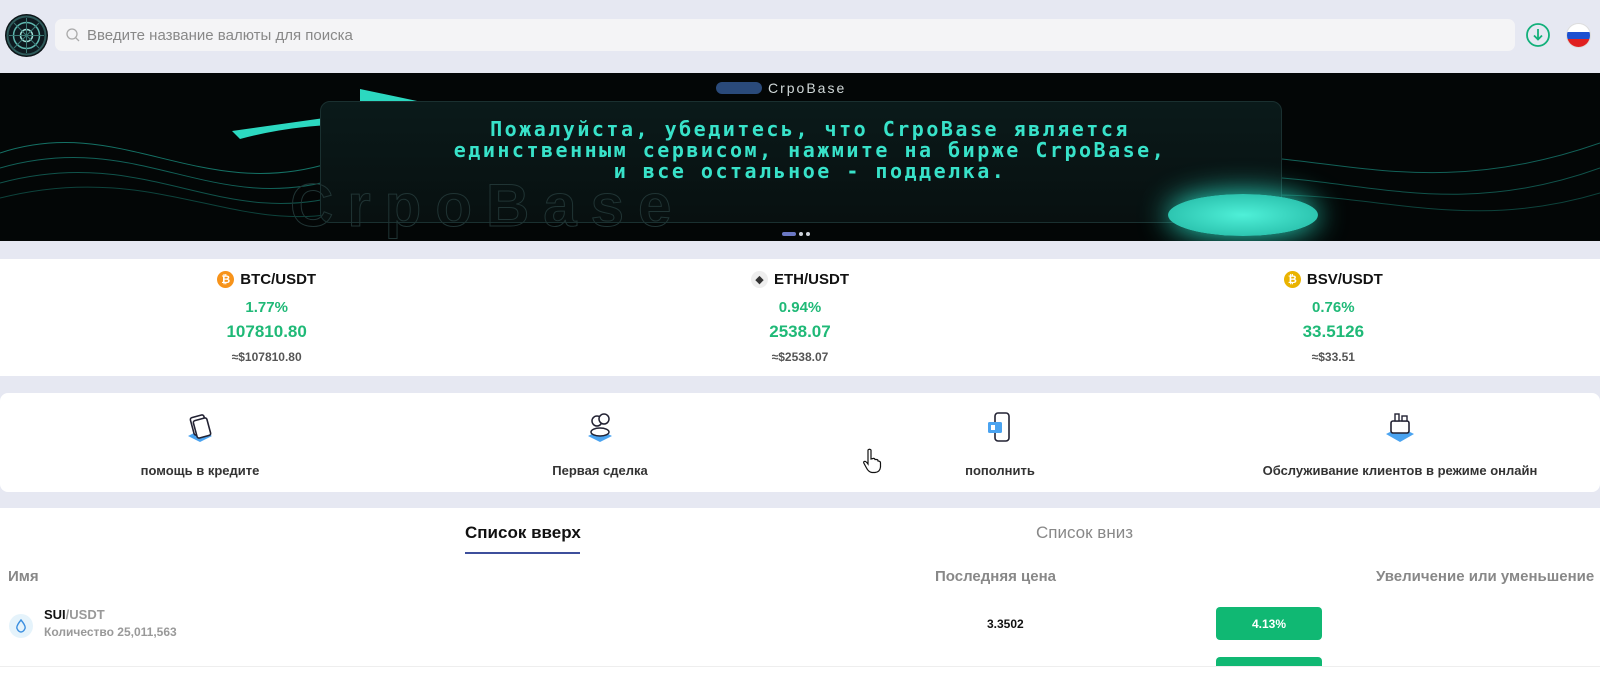 This screenshot has height=683, width=1600. I want to click on search-icon, so click(73, 35).